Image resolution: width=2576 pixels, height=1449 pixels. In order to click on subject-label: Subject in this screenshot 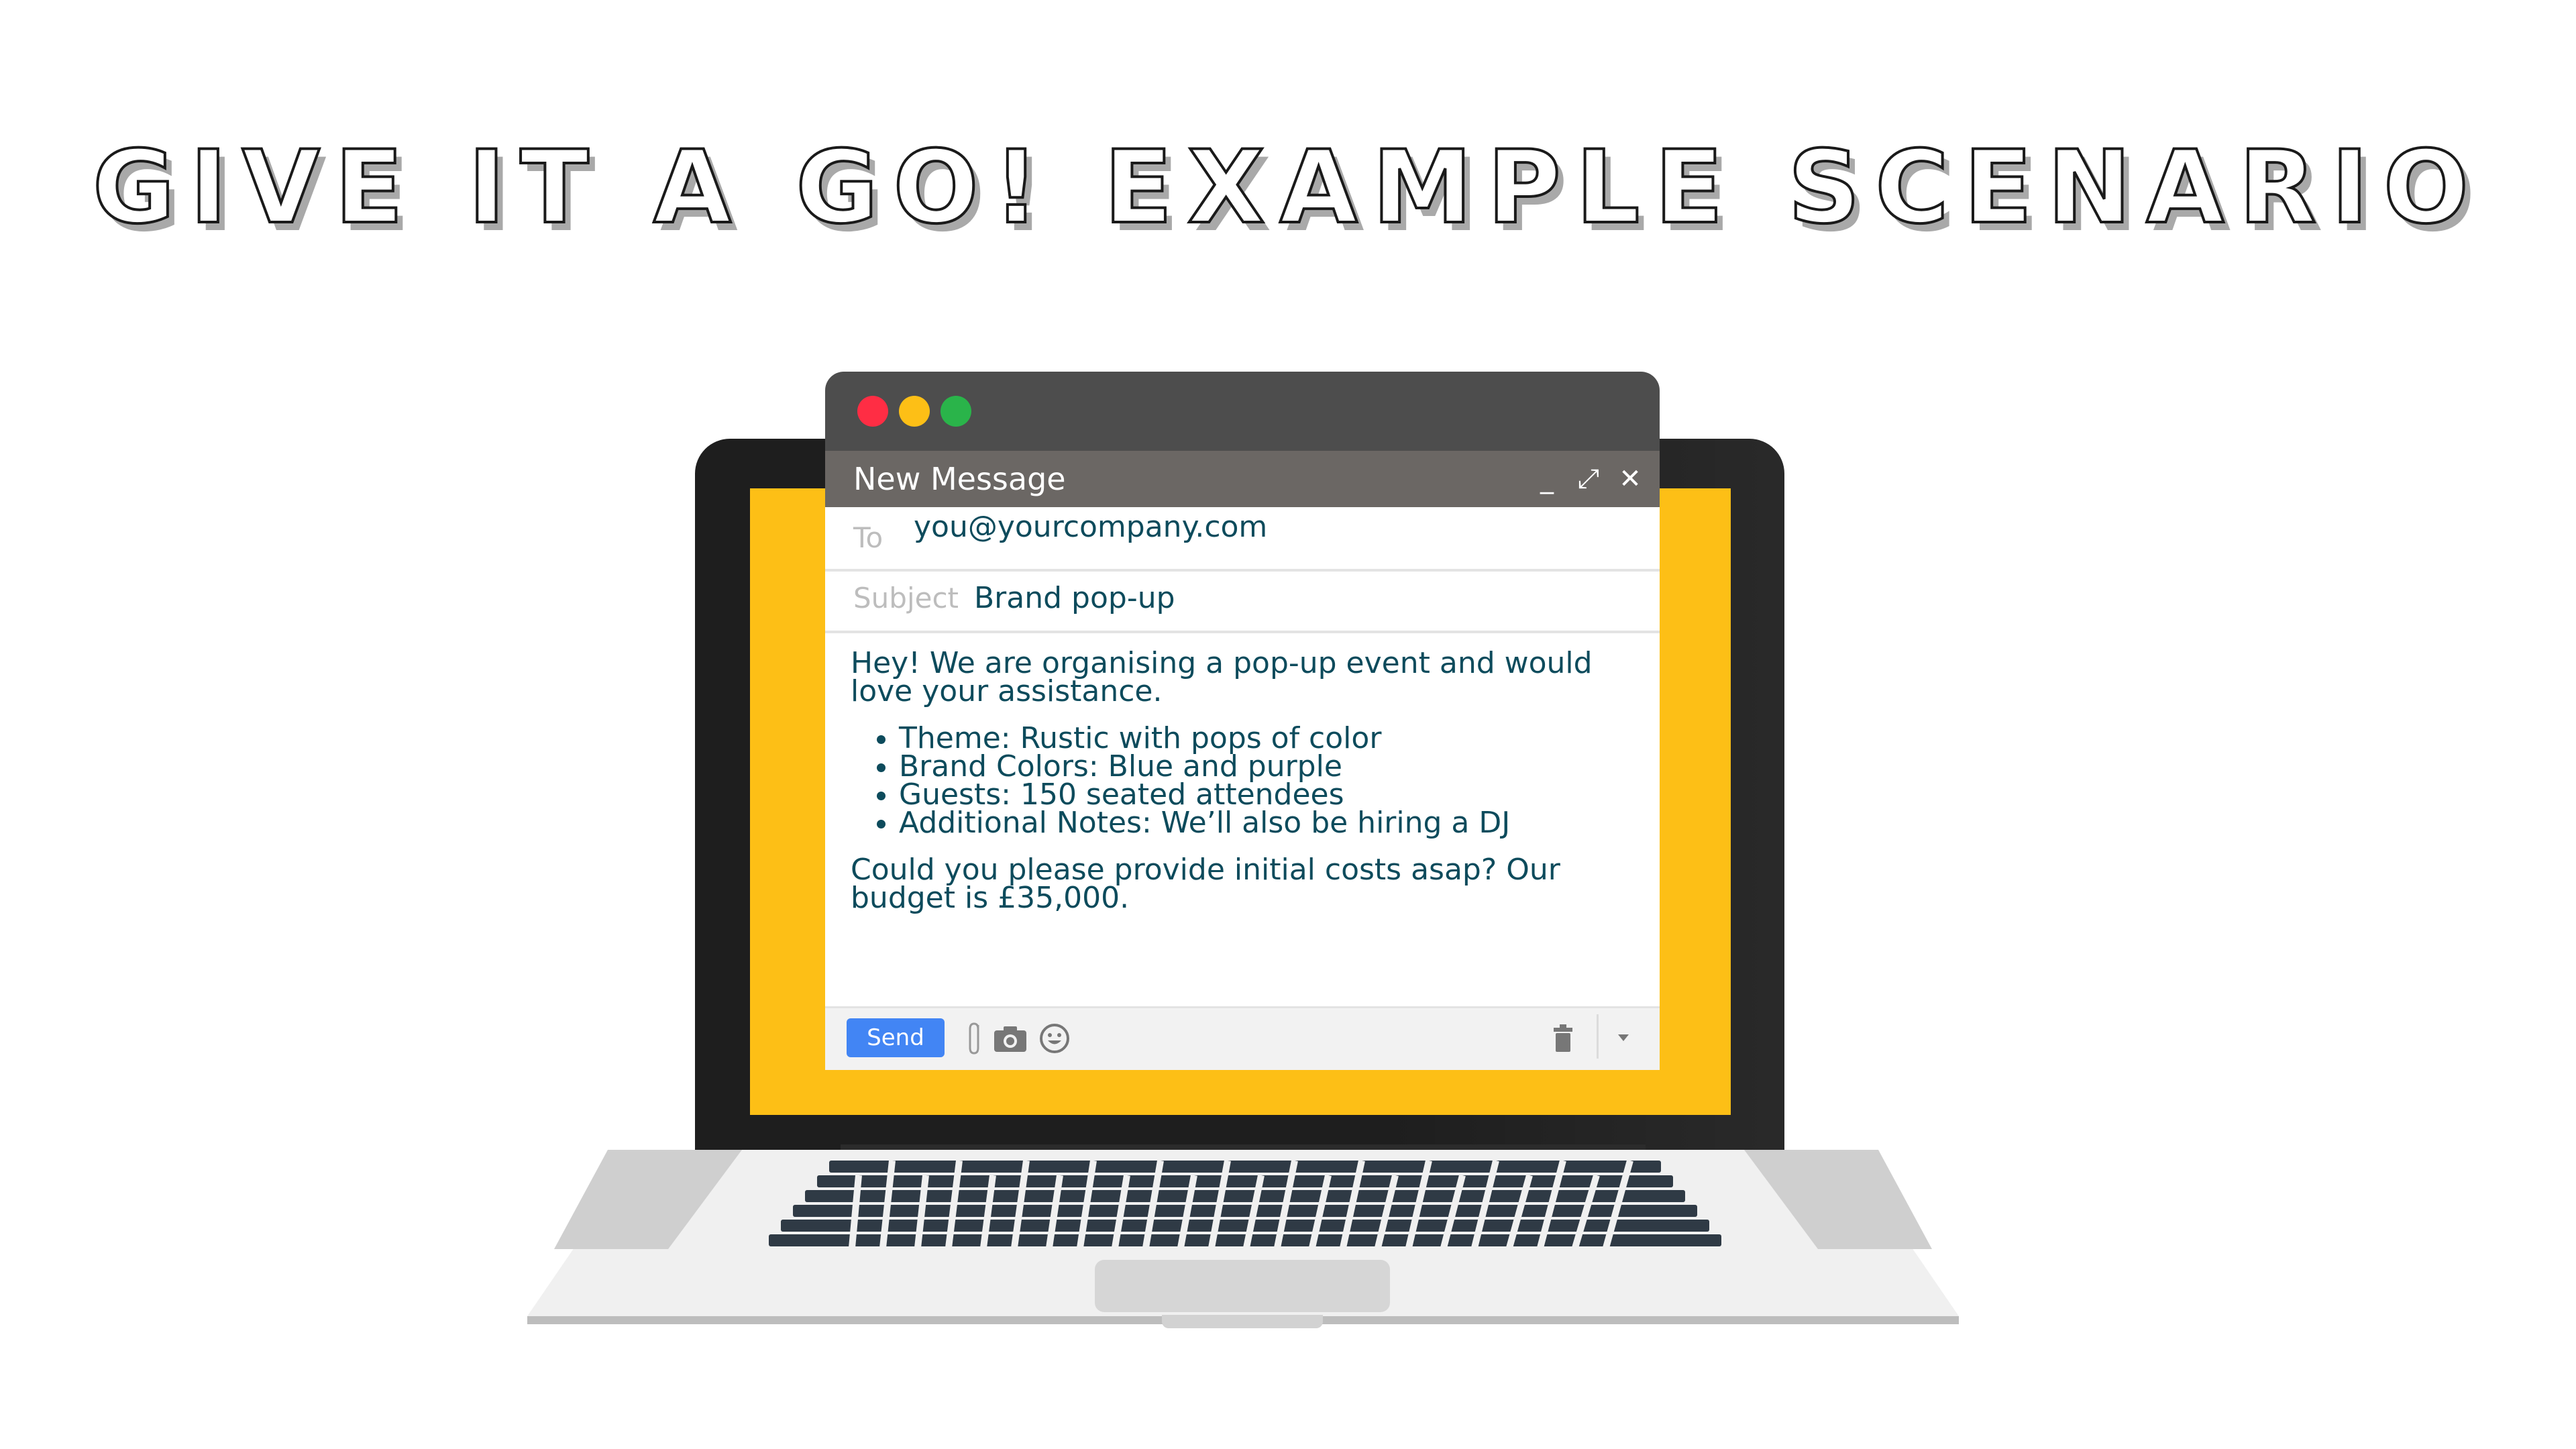, I will do `click(906, 598)`.